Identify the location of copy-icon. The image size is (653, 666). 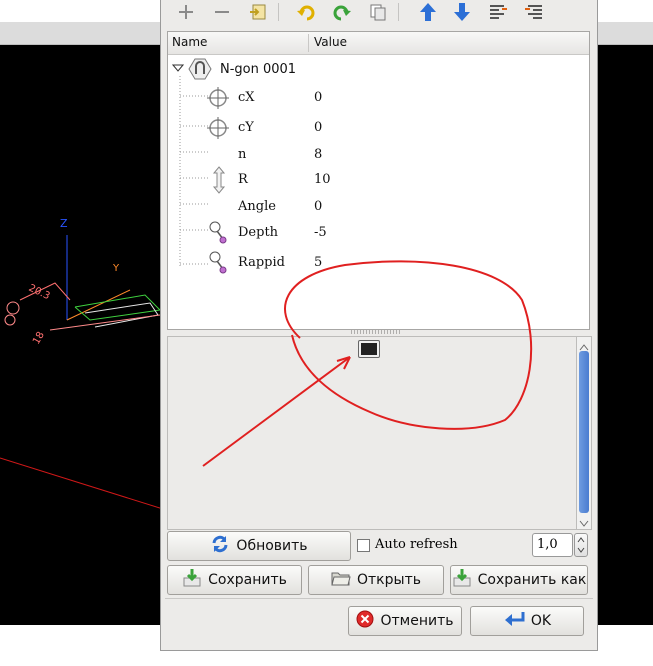
(378, 12).